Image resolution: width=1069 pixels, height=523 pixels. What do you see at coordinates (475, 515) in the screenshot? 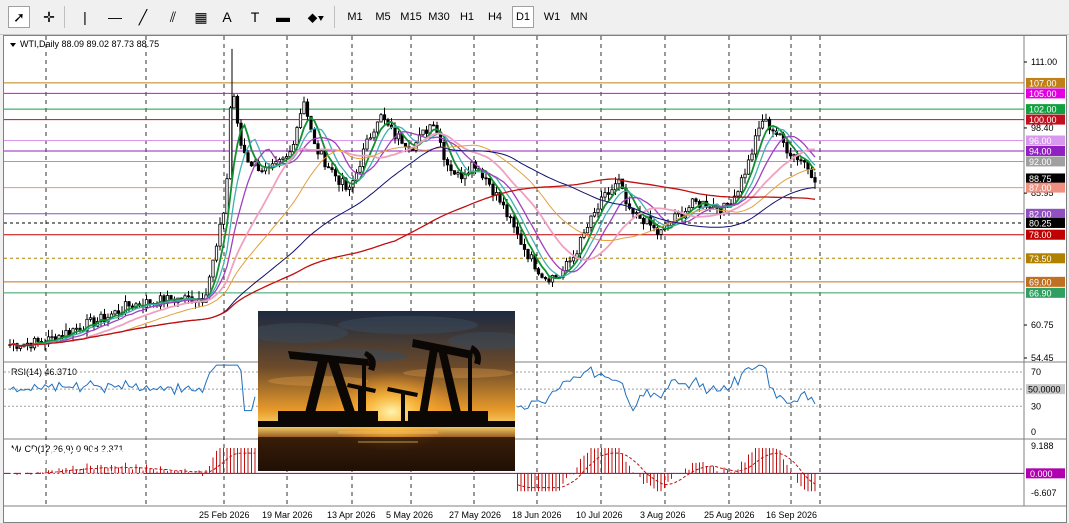
I see `date-label: 27 May 2026` at bounding box center [475, 515].